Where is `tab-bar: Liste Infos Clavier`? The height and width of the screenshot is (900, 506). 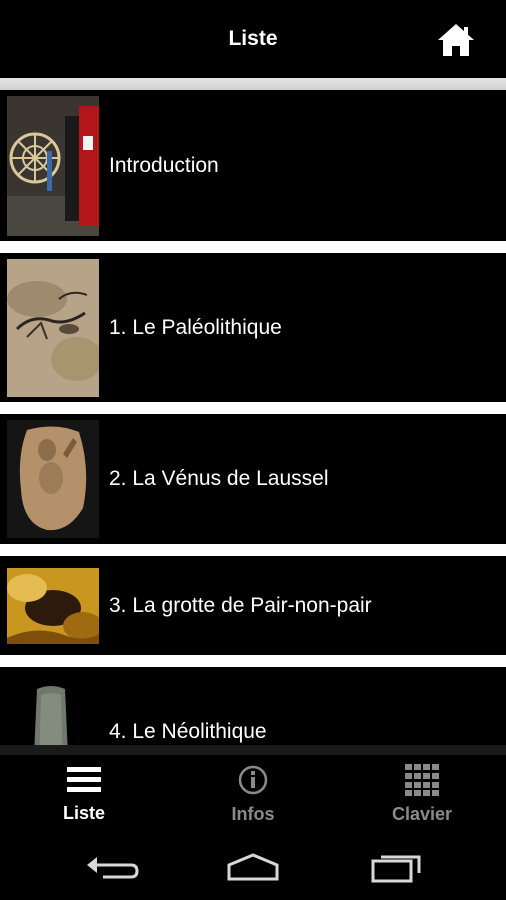
tab-bar: Liste Infos Clavier is located at coordinates (253, 789).